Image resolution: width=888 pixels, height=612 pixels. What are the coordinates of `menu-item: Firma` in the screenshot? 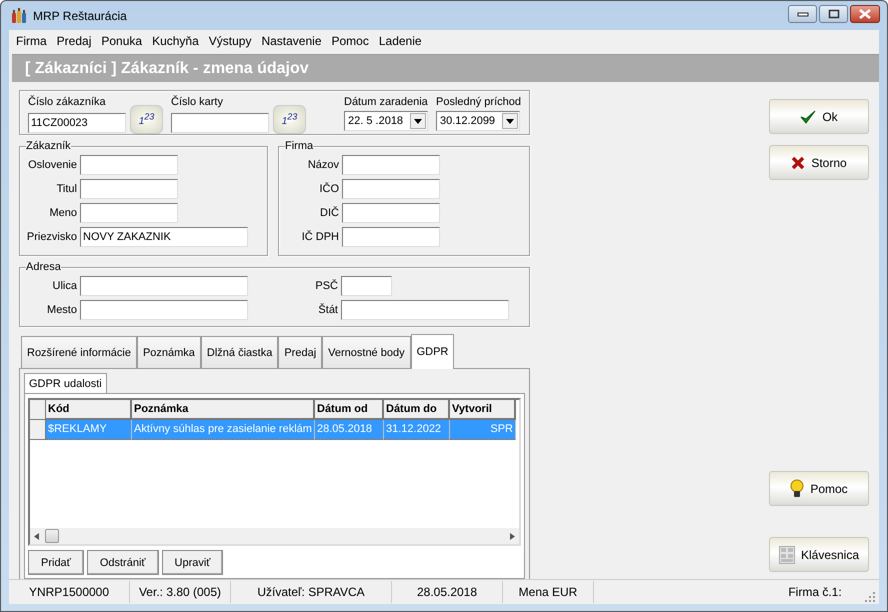 It's located at (33, 41).